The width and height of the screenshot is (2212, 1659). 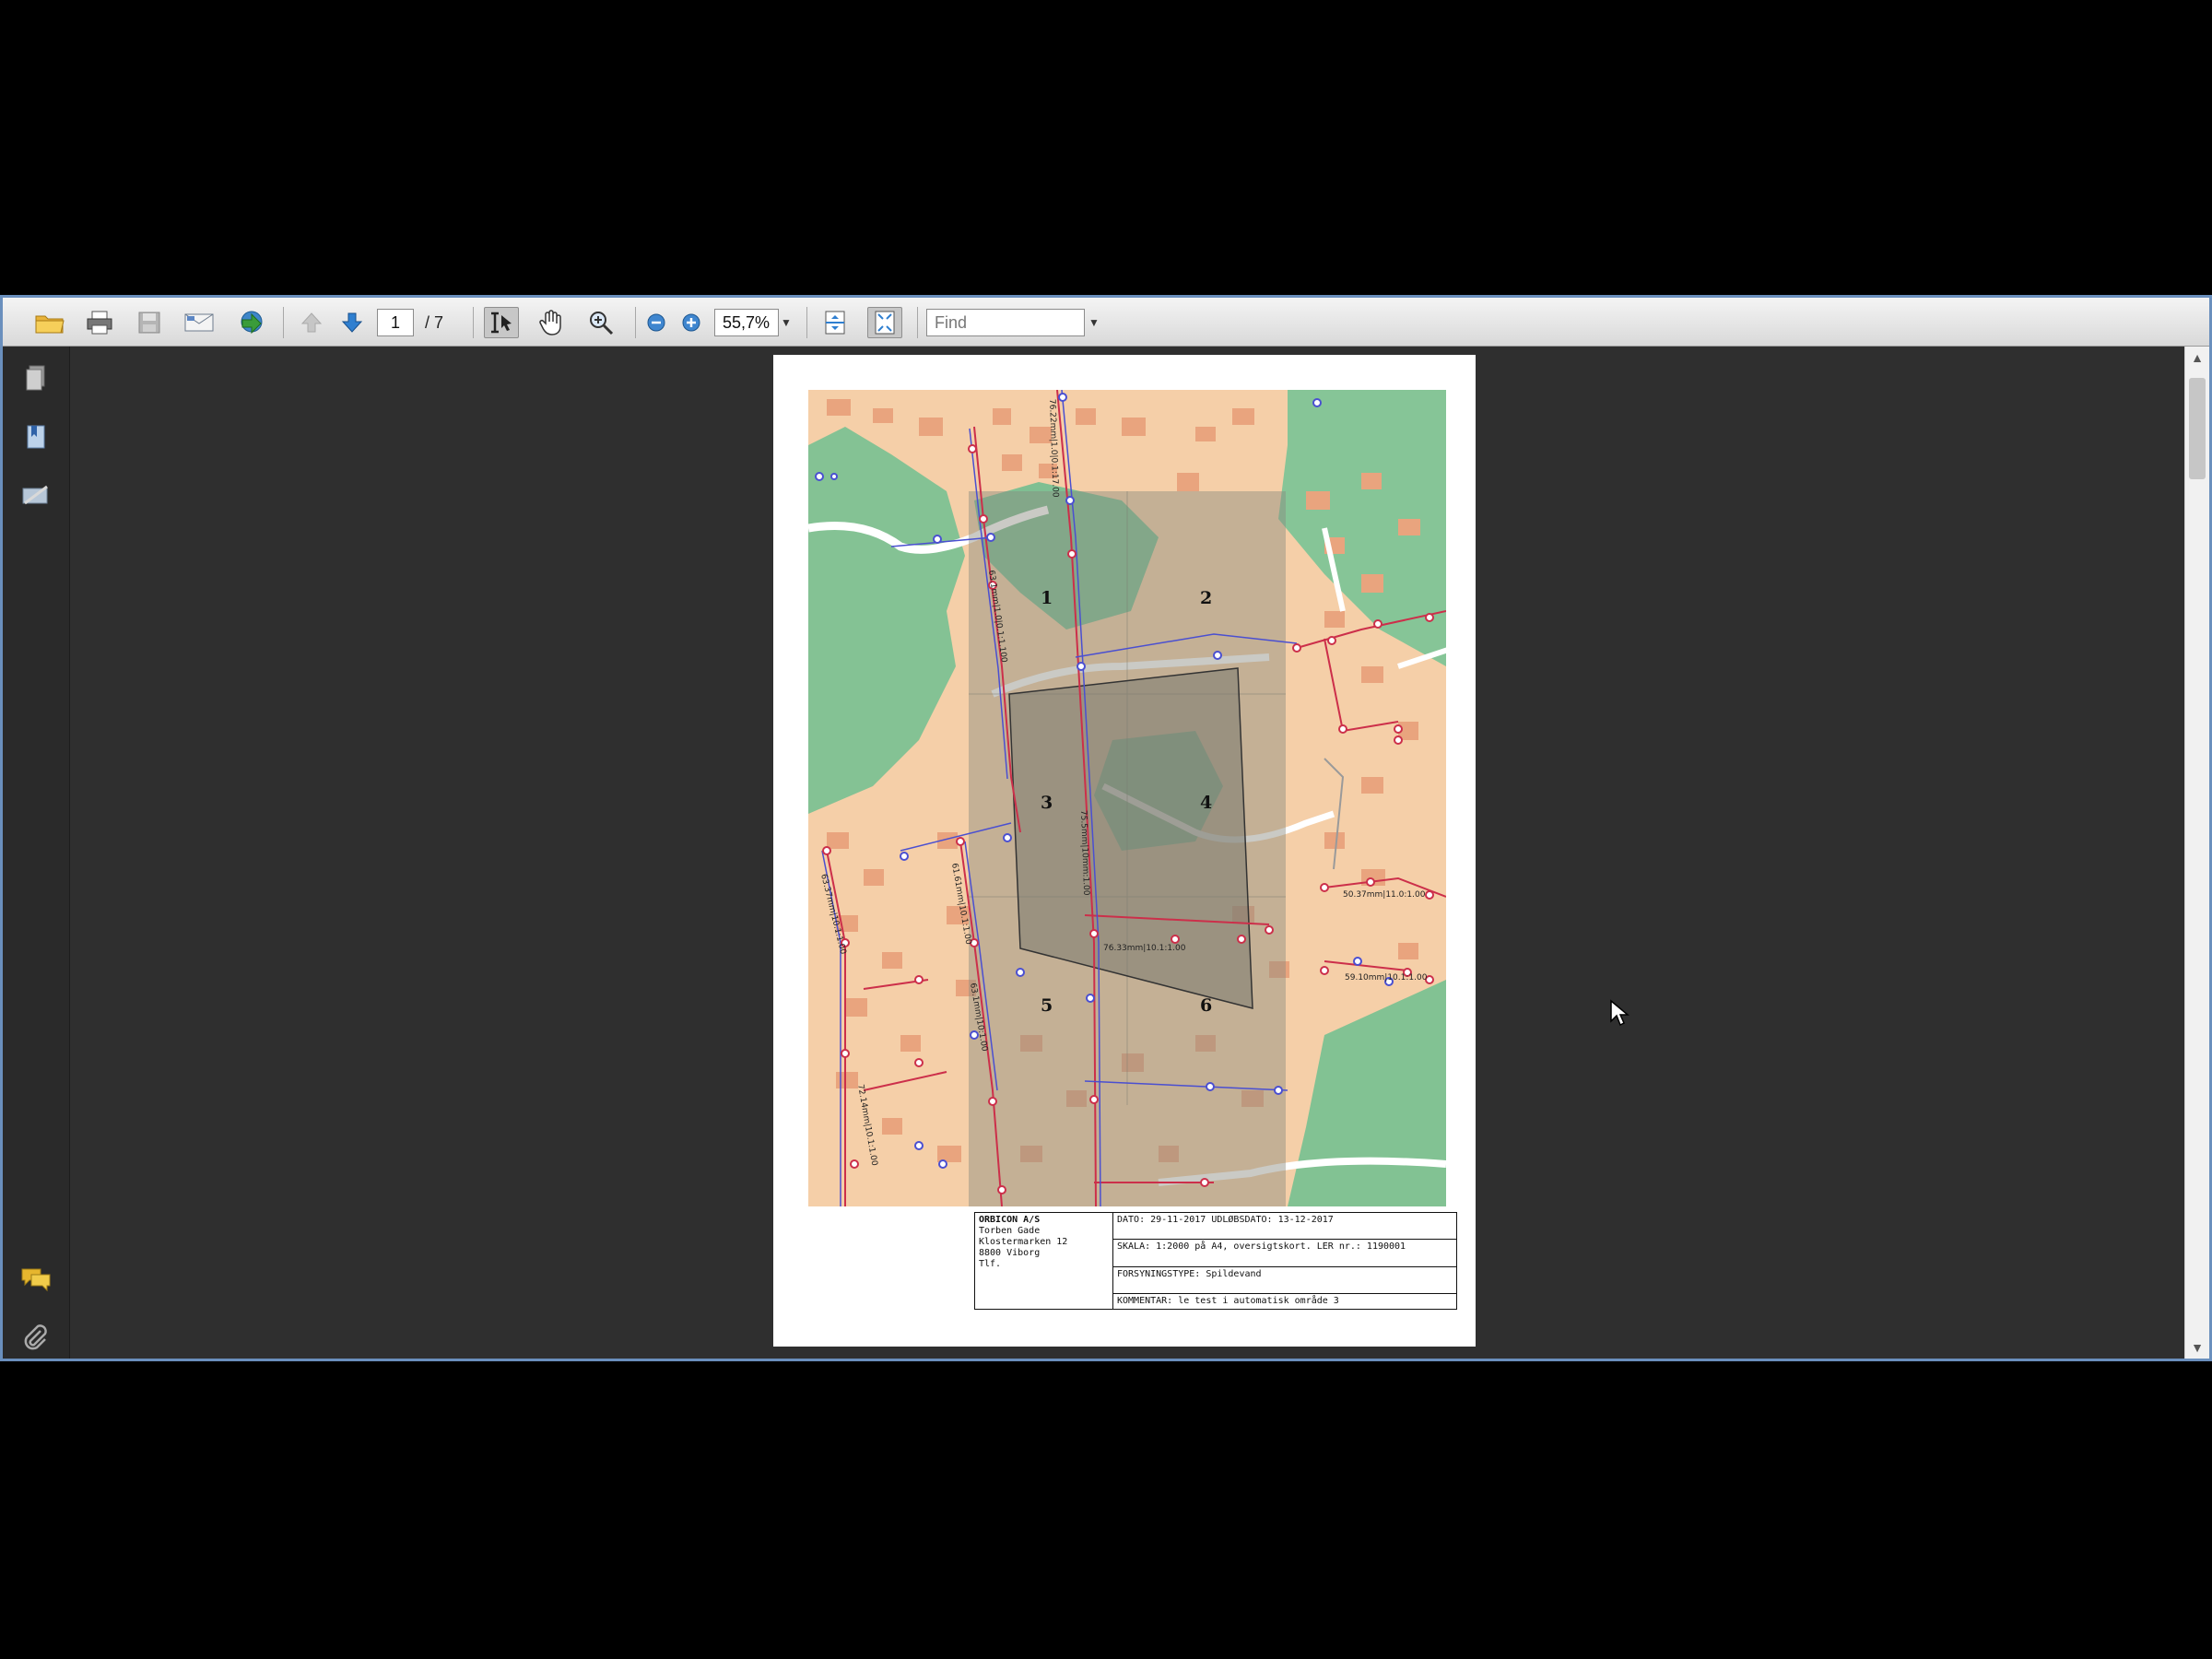 I want to click on zoom-level-input: 55,7%, so click(x=746, y=322).